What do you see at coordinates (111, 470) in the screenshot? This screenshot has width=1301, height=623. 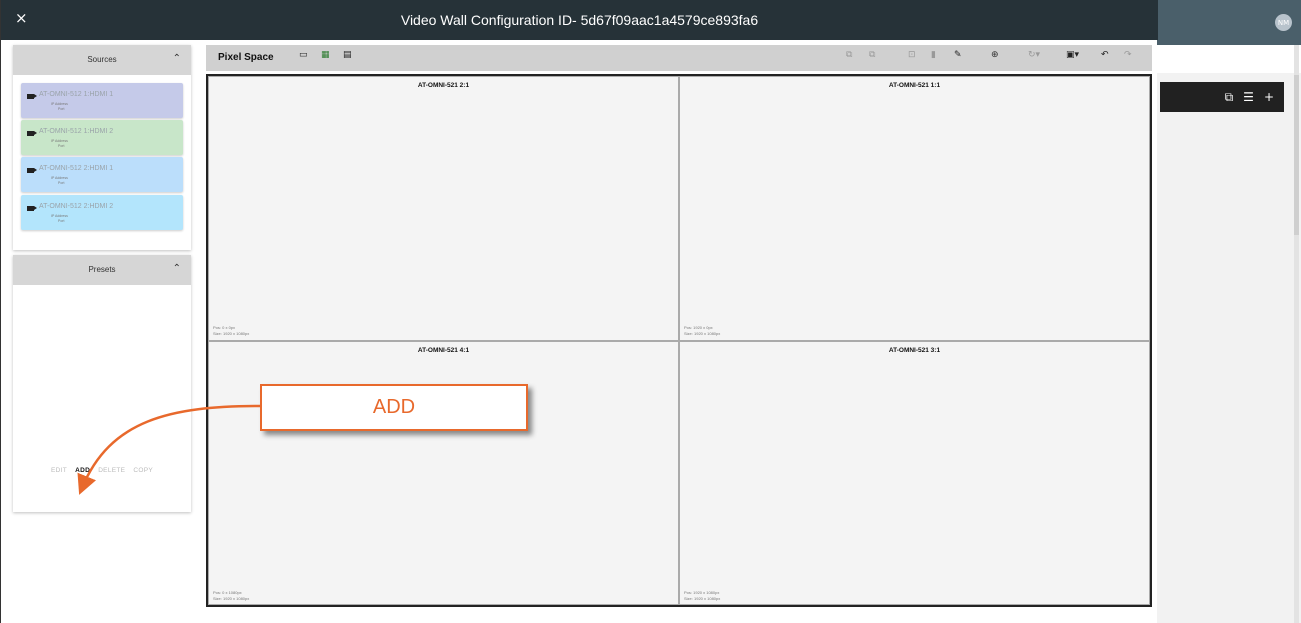 I see `delete-button: DELETE` at bounding box center [111, 470].